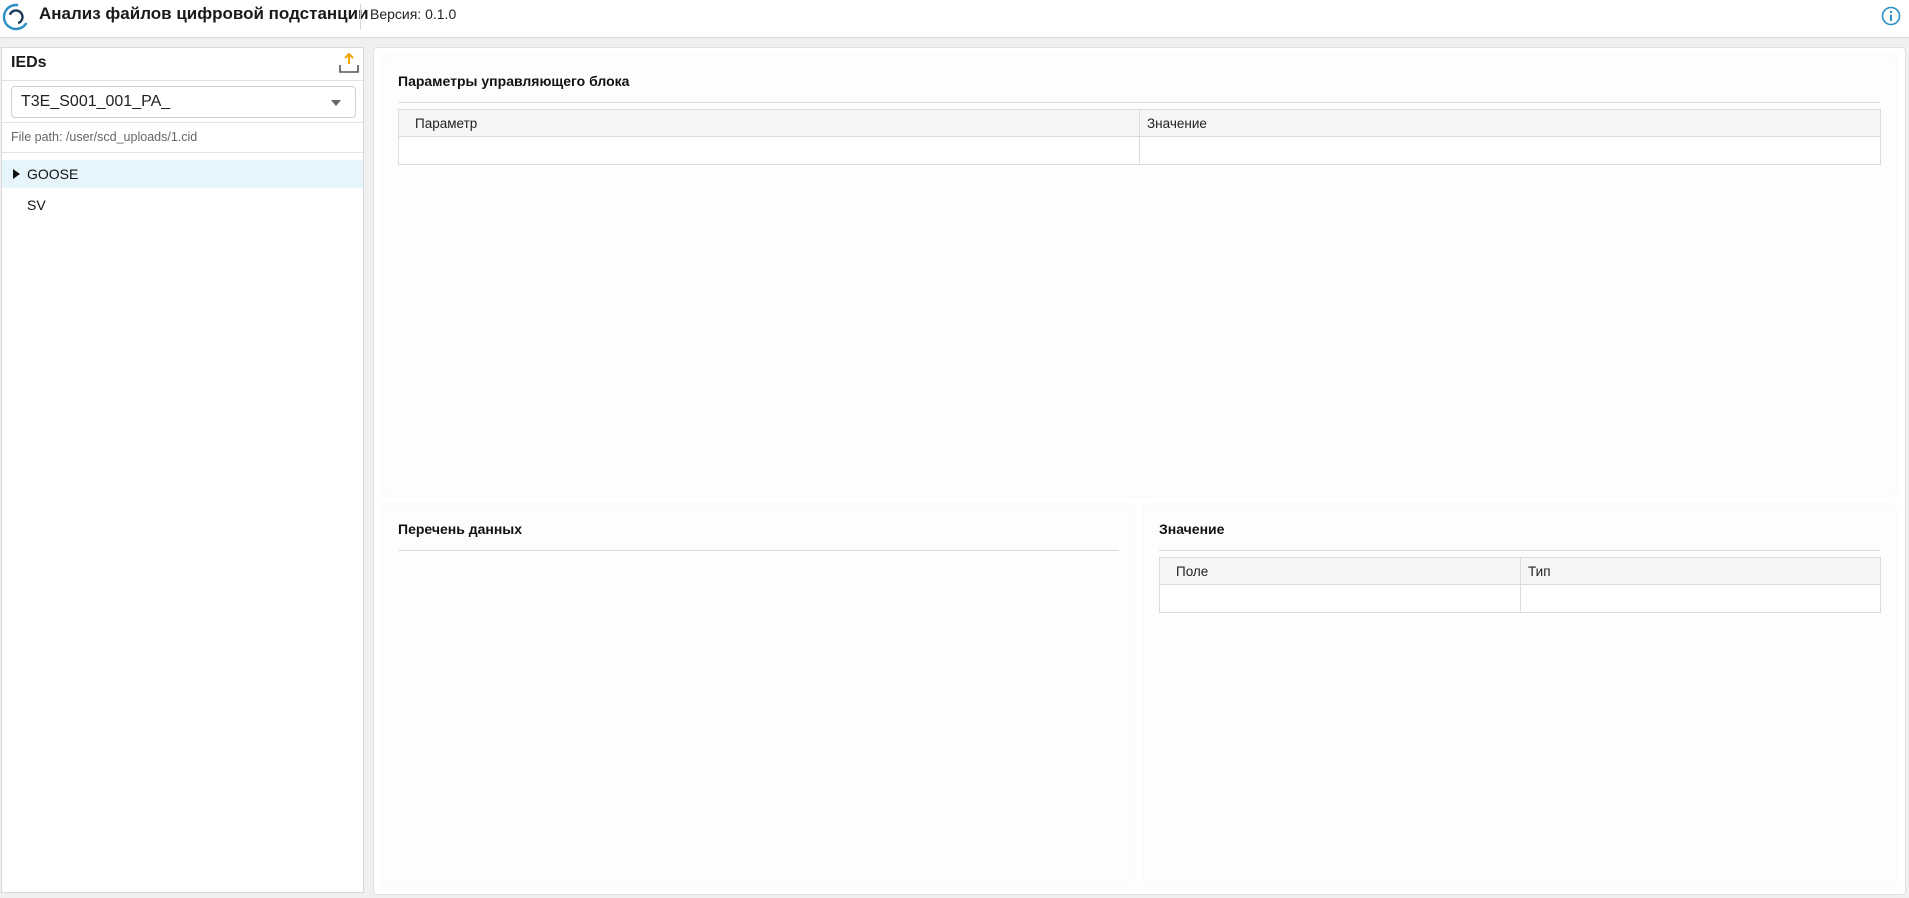  Describe the element at coordinates (182, 205) in the screenshot. I see `tree-item-sv: SV` at that location.